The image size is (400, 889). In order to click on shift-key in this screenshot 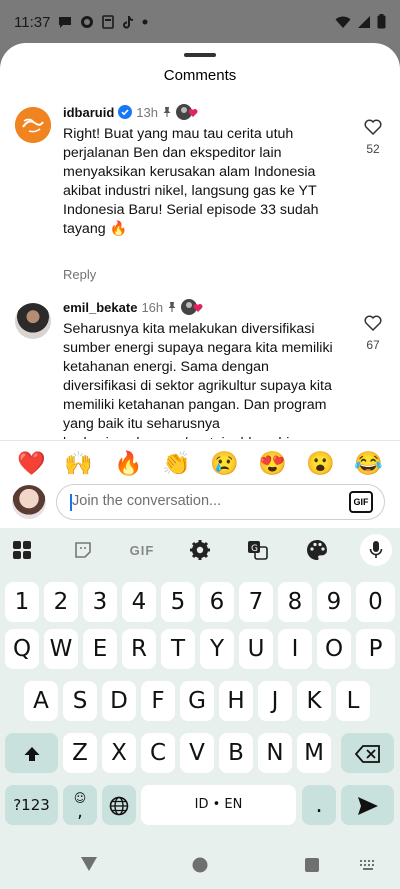, I will do `click(31, 753)`.